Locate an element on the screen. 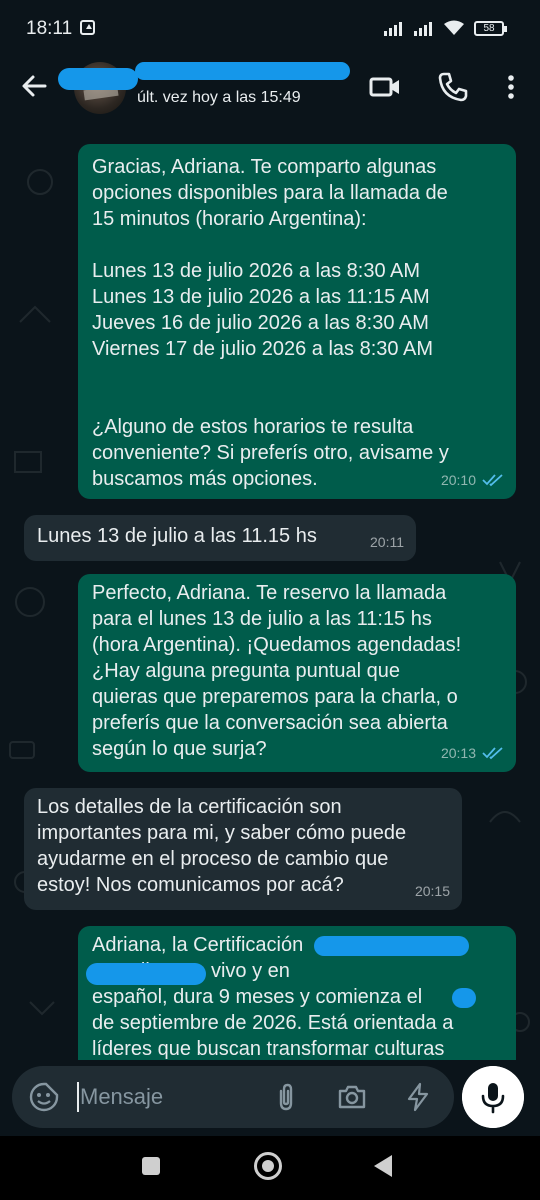  message-meta: 20:13 is located at coordinates (472, 753).